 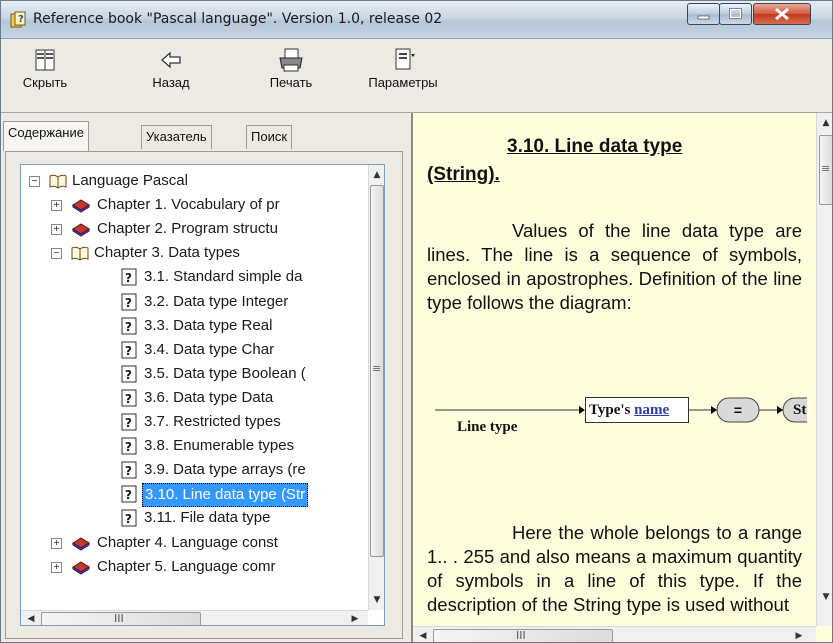 I want to click on tab-index: Указатель, so click(x=176, y=137).